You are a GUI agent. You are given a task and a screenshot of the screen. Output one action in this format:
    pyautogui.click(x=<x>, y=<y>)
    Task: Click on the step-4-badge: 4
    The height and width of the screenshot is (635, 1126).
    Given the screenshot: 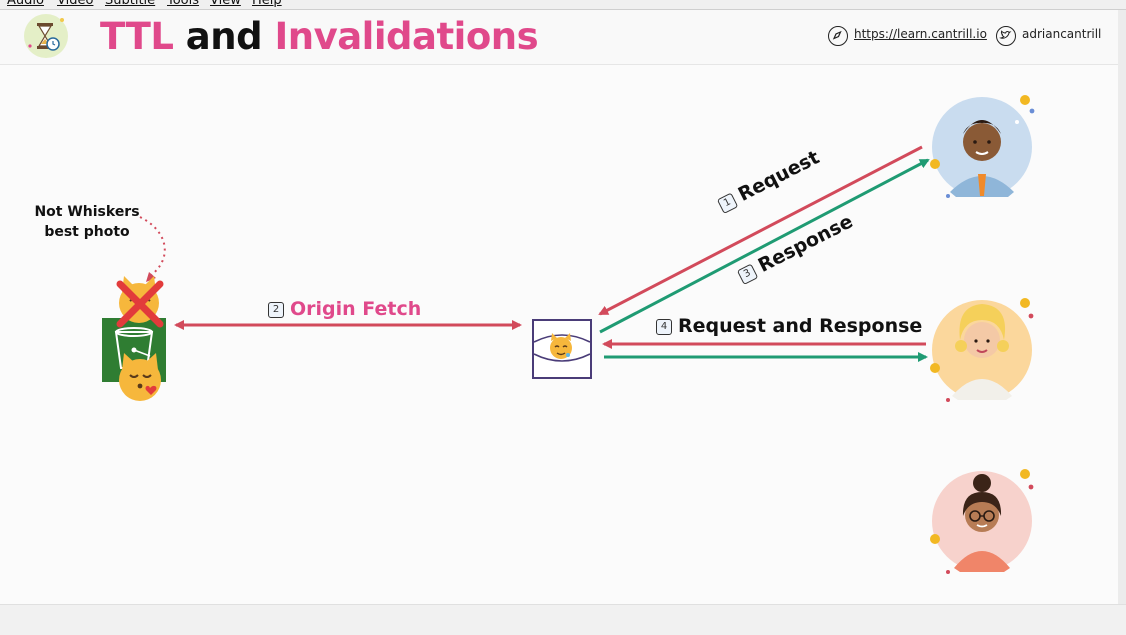 What is the action you would take?
    pyautogui.click(x=664, y=326)
    